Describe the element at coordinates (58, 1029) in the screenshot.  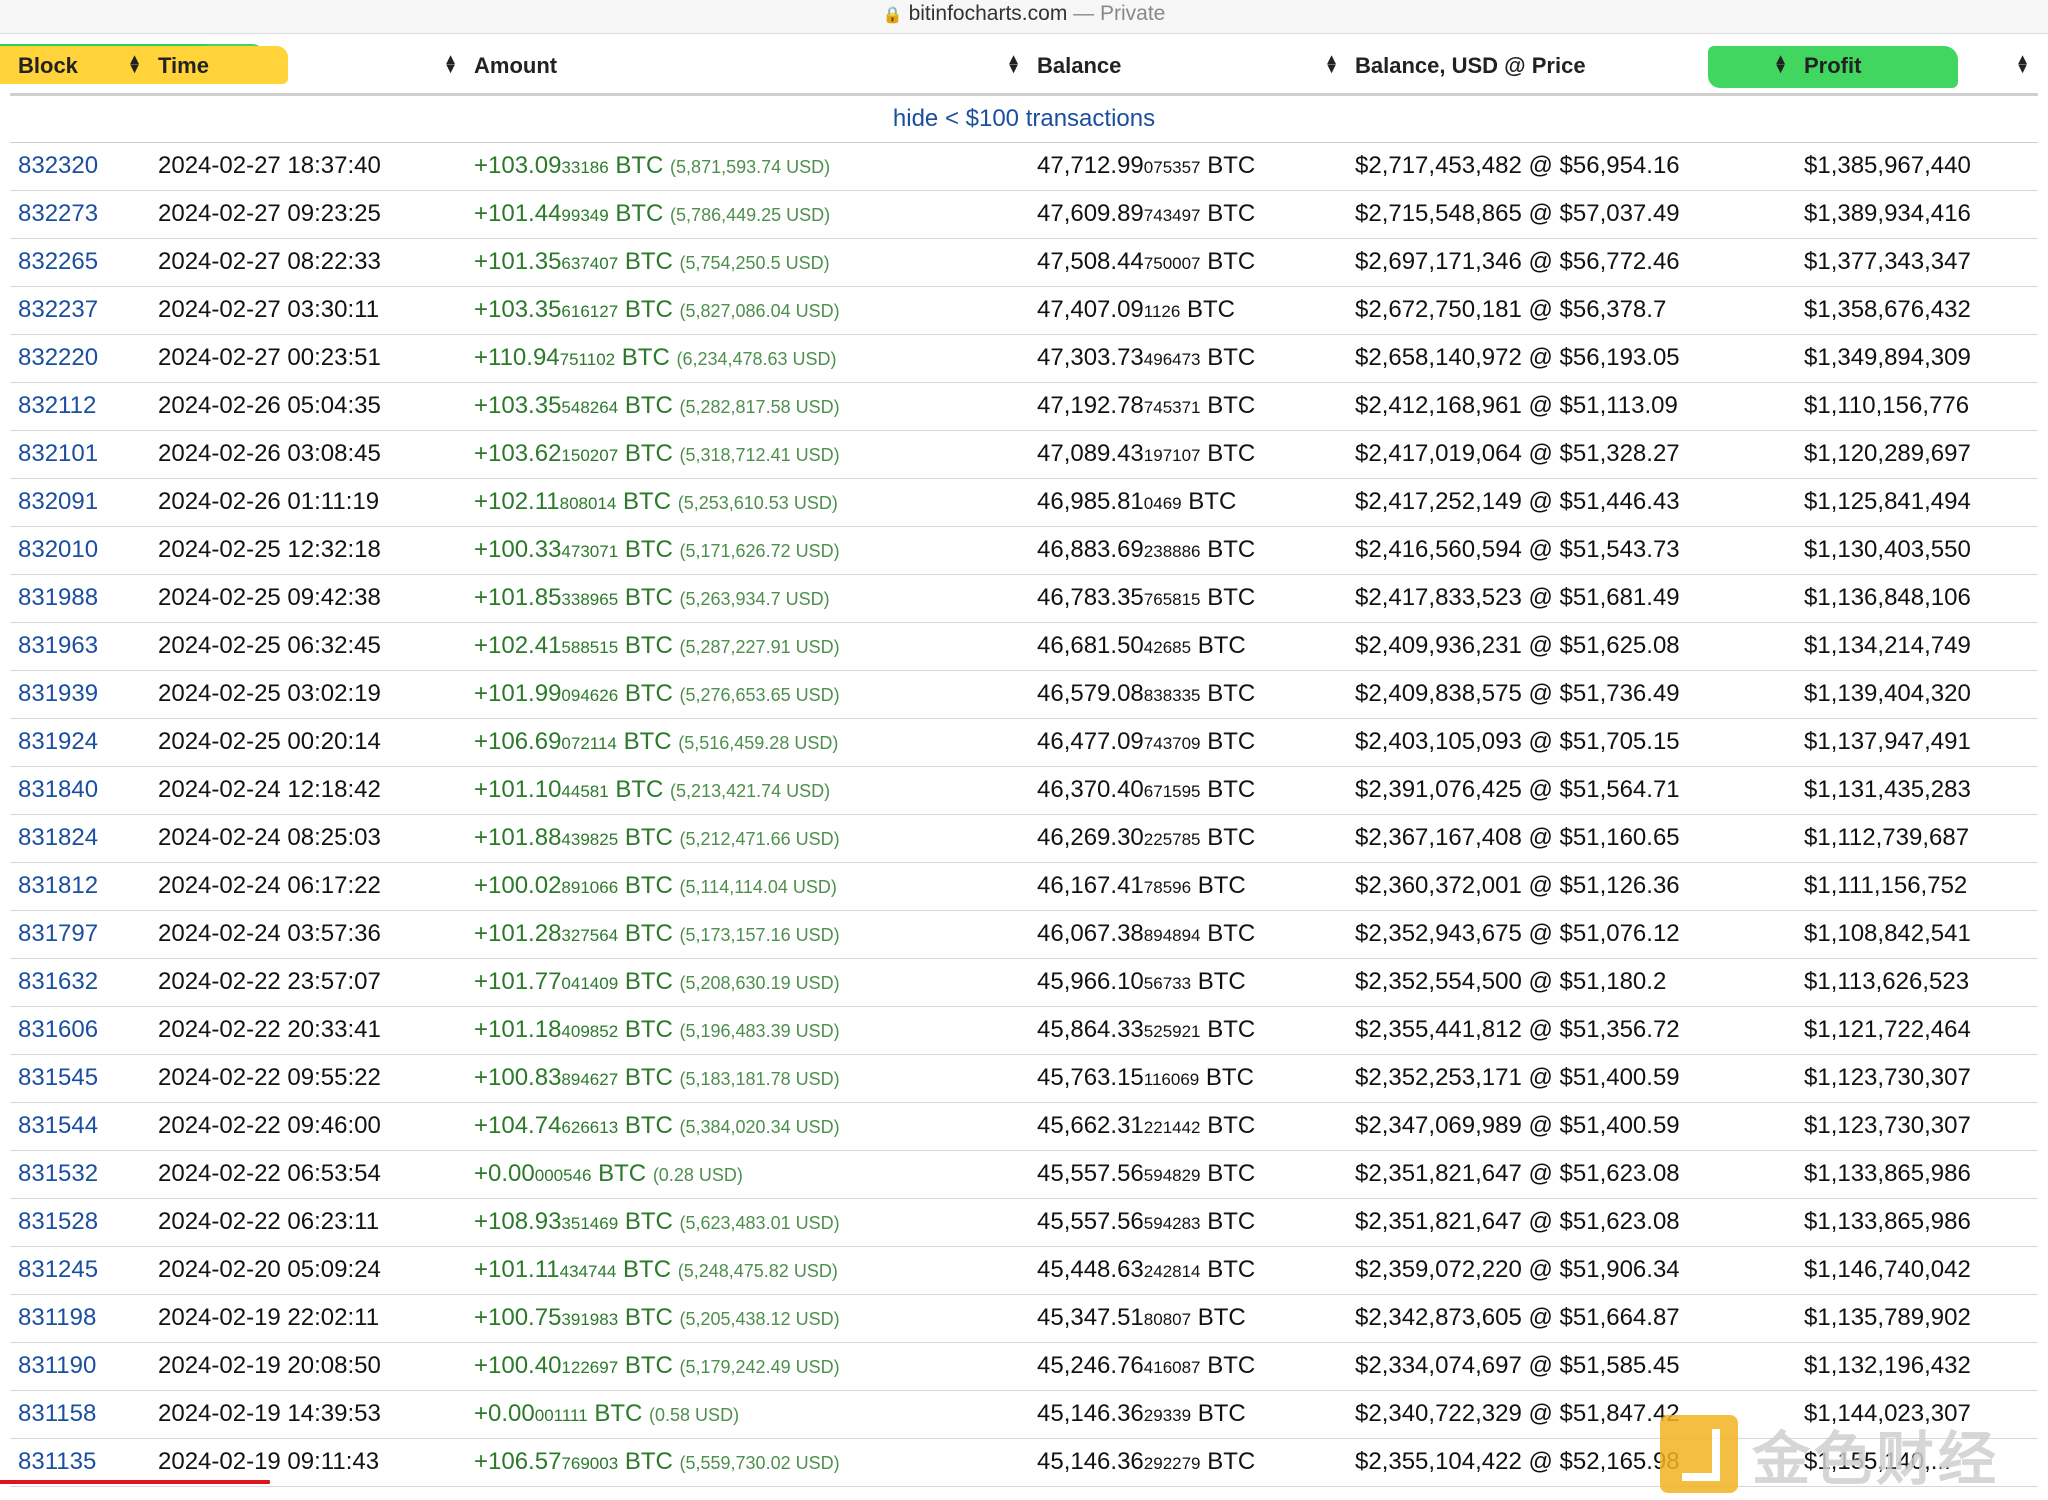
I see `block-link: 831606` at that location.